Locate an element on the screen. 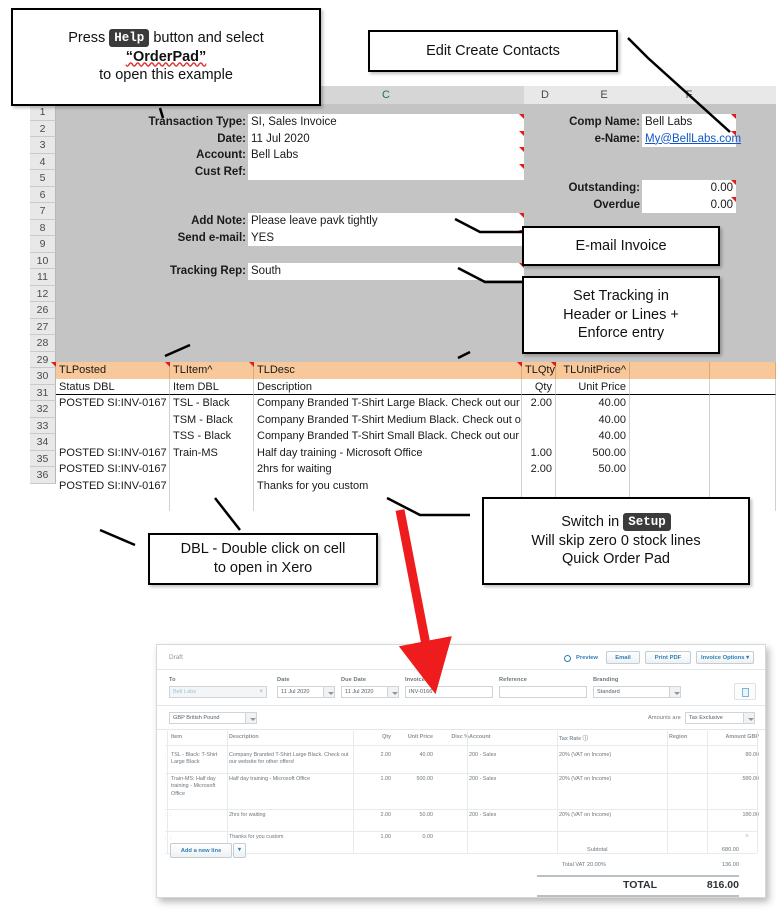  row-header-32: 32 is located at coordinates (43, 409).